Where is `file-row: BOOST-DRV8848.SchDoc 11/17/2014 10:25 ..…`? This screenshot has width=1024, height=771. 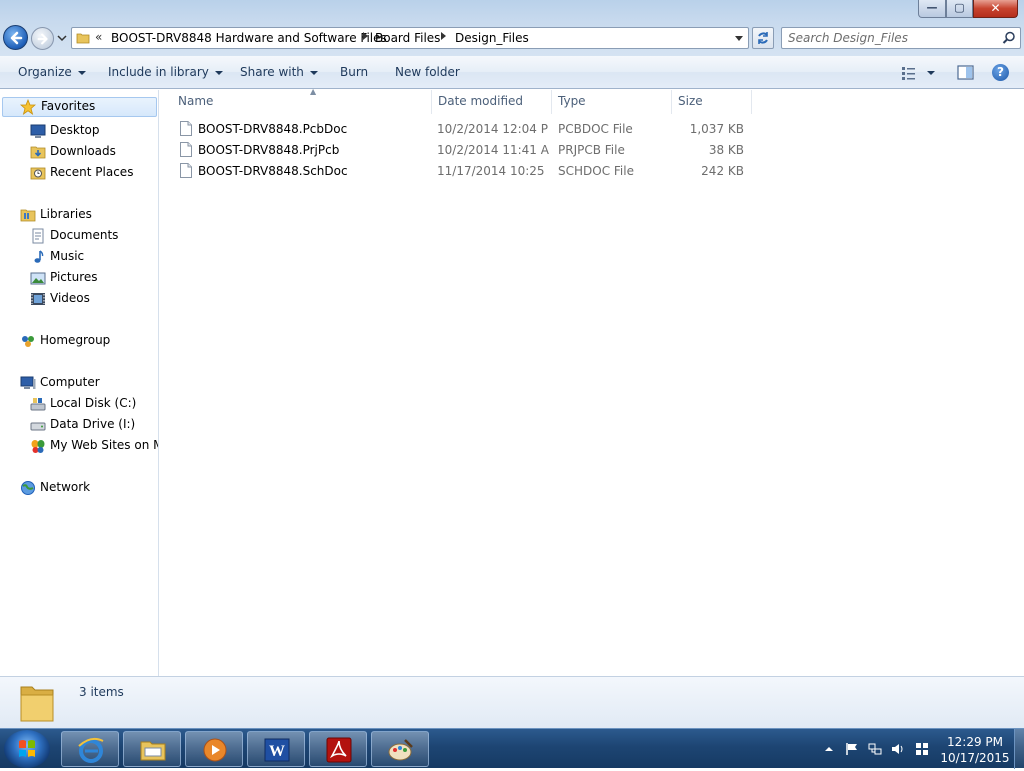
file-row: BOOST-DRV8848.SchDoc 11/17/2014 10:25 ..… is located at coordinates (464, 171).